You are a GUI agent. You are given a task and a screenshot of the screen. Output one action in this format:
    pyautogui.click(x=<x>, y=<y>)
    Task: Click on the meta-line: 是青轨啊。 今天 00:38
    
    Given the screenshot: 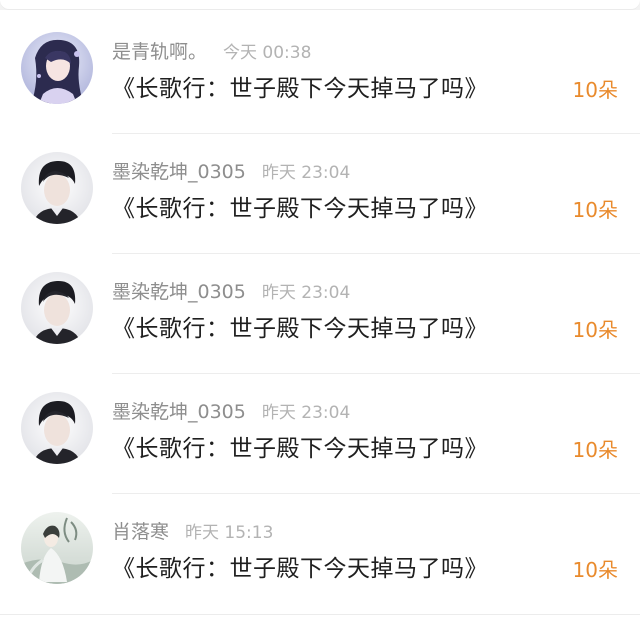 What is the action you would take?
    pyautogui.click(x=211, y=52)
    